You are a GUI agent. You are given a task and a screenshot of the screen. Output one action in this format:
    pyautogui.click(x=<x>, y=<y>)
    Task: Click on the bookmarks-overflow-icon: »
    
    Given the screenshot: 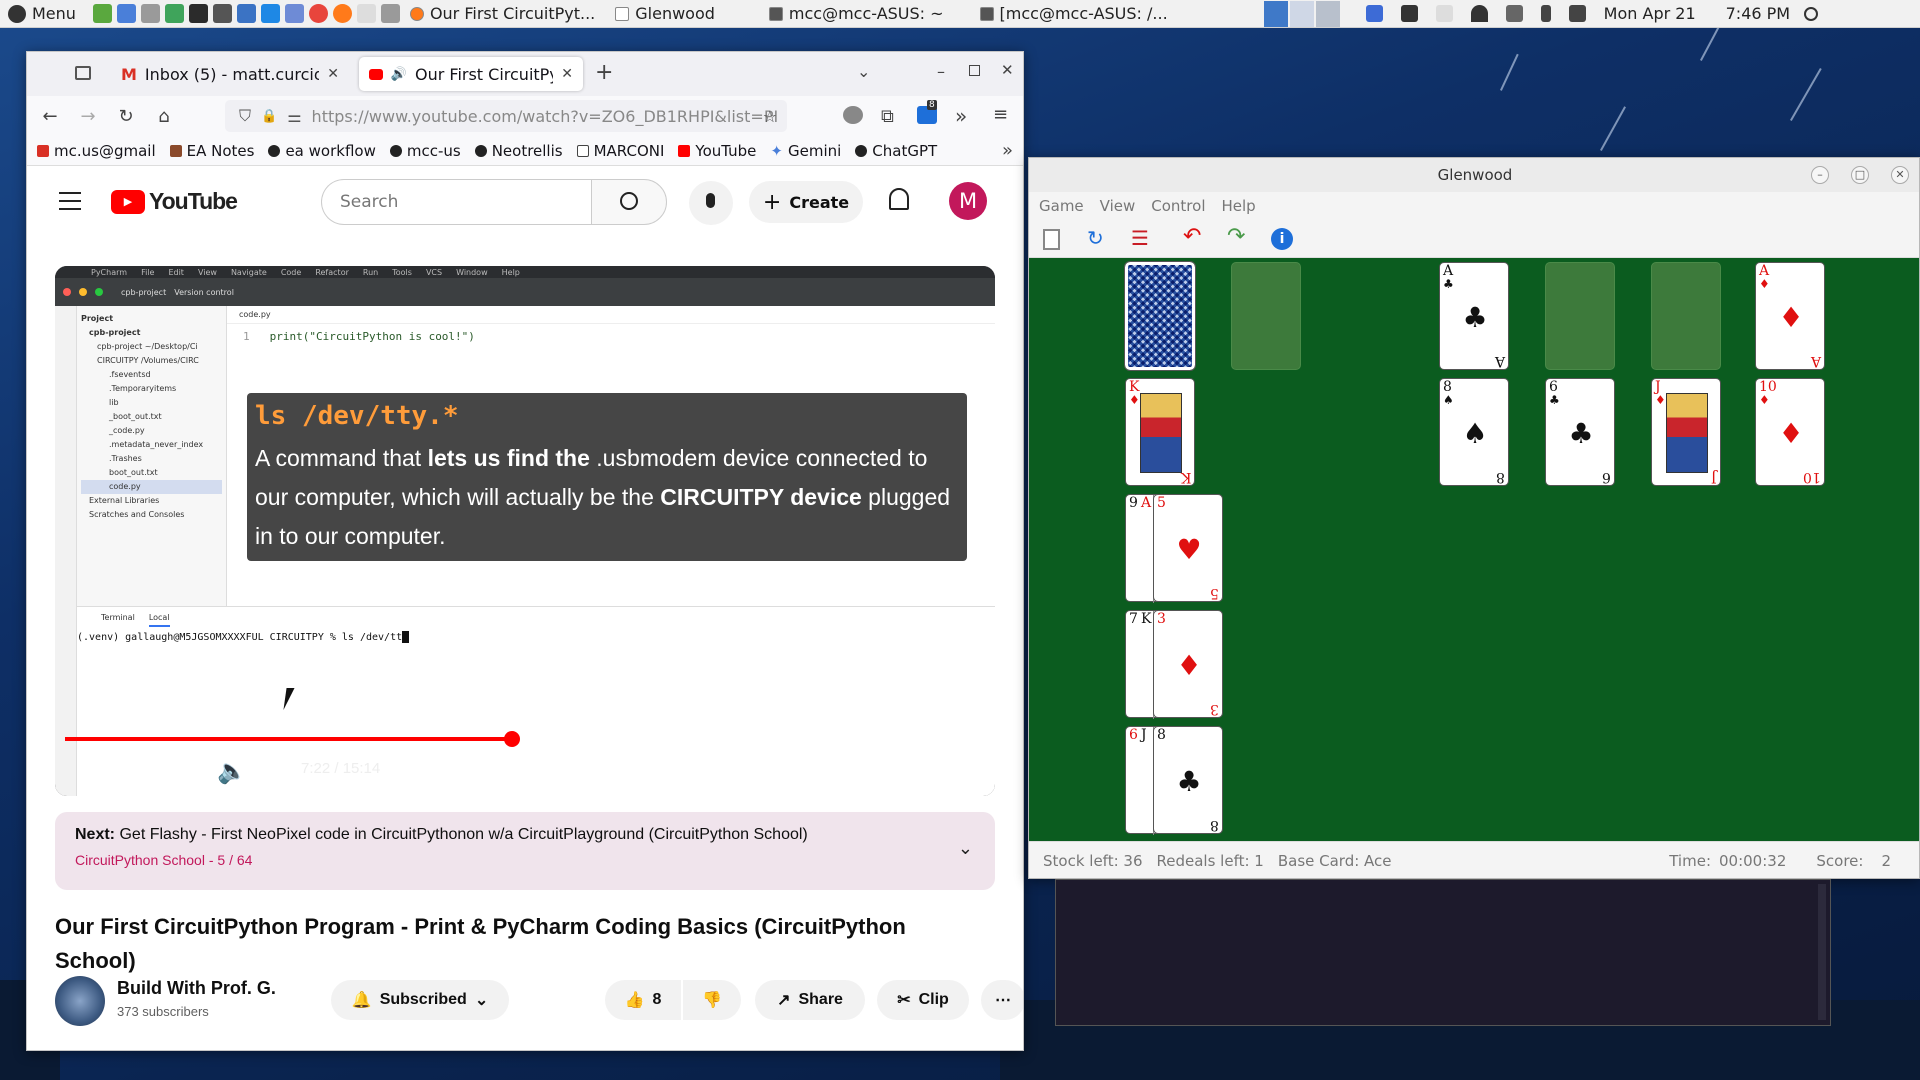 What is the action you would take?
    pyautogui.click(x=1007, y=150)
    